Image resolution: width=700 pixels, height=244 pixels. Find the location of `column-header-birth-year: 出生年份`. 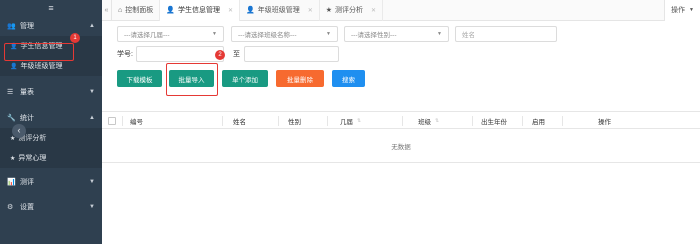

column-header-birth-year: 出生年份 is located at coordinates (494, 121).